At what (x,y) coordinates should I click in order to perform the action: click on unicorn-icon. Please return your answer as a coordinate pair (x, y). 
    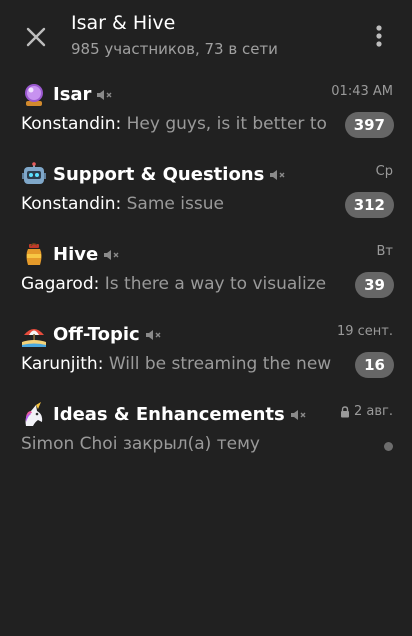
    Looking at the image, I should click on (34, 415).